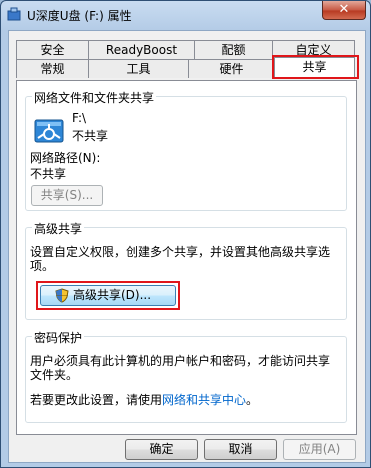 This screenshot has width=371, height=468. I want to click on password-change-sentence: 若要更改此设置，请使用网络和共享中心。, so click(144, 399).